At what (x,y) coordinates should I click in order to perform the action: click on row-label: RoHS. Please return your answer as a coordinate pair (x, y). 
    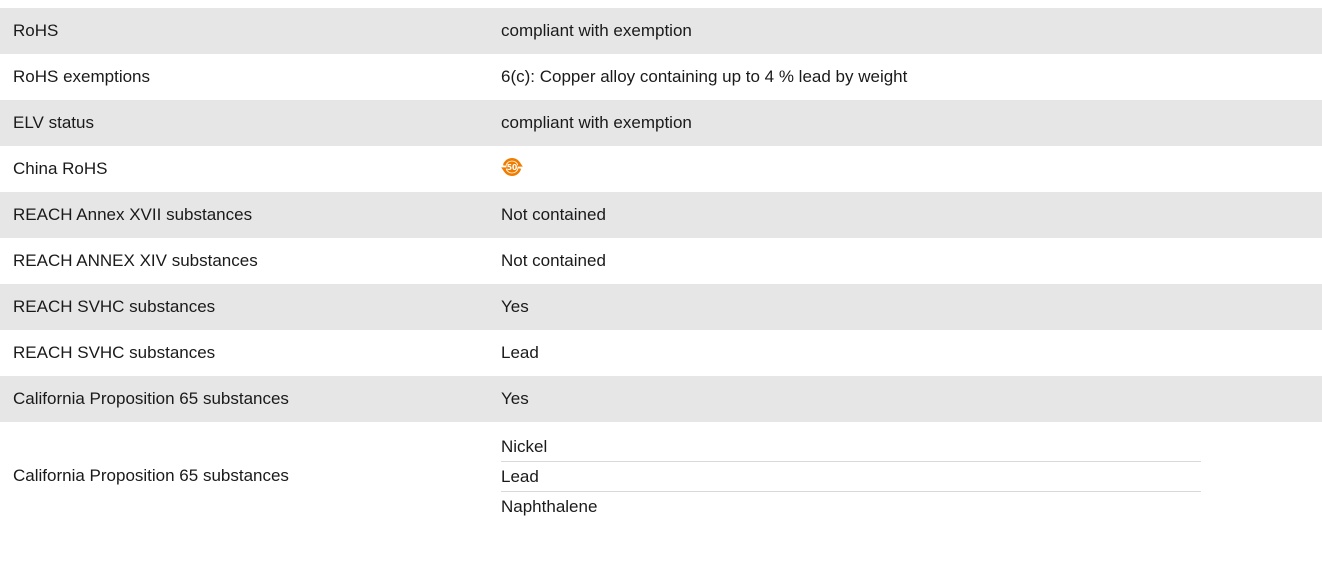
    Looking at the image, I should click on (245, 31).